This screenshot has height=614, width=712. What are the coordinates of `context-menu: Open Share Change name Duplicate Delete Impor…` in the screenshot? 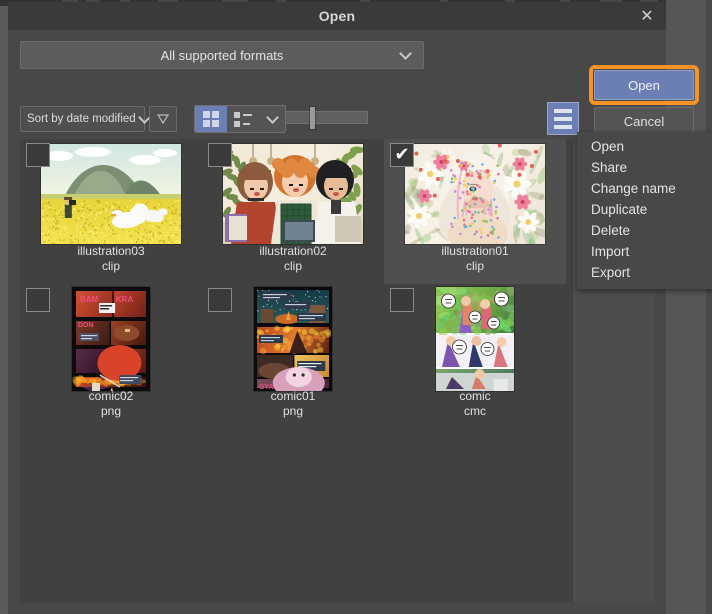 It's located at (644, 210).